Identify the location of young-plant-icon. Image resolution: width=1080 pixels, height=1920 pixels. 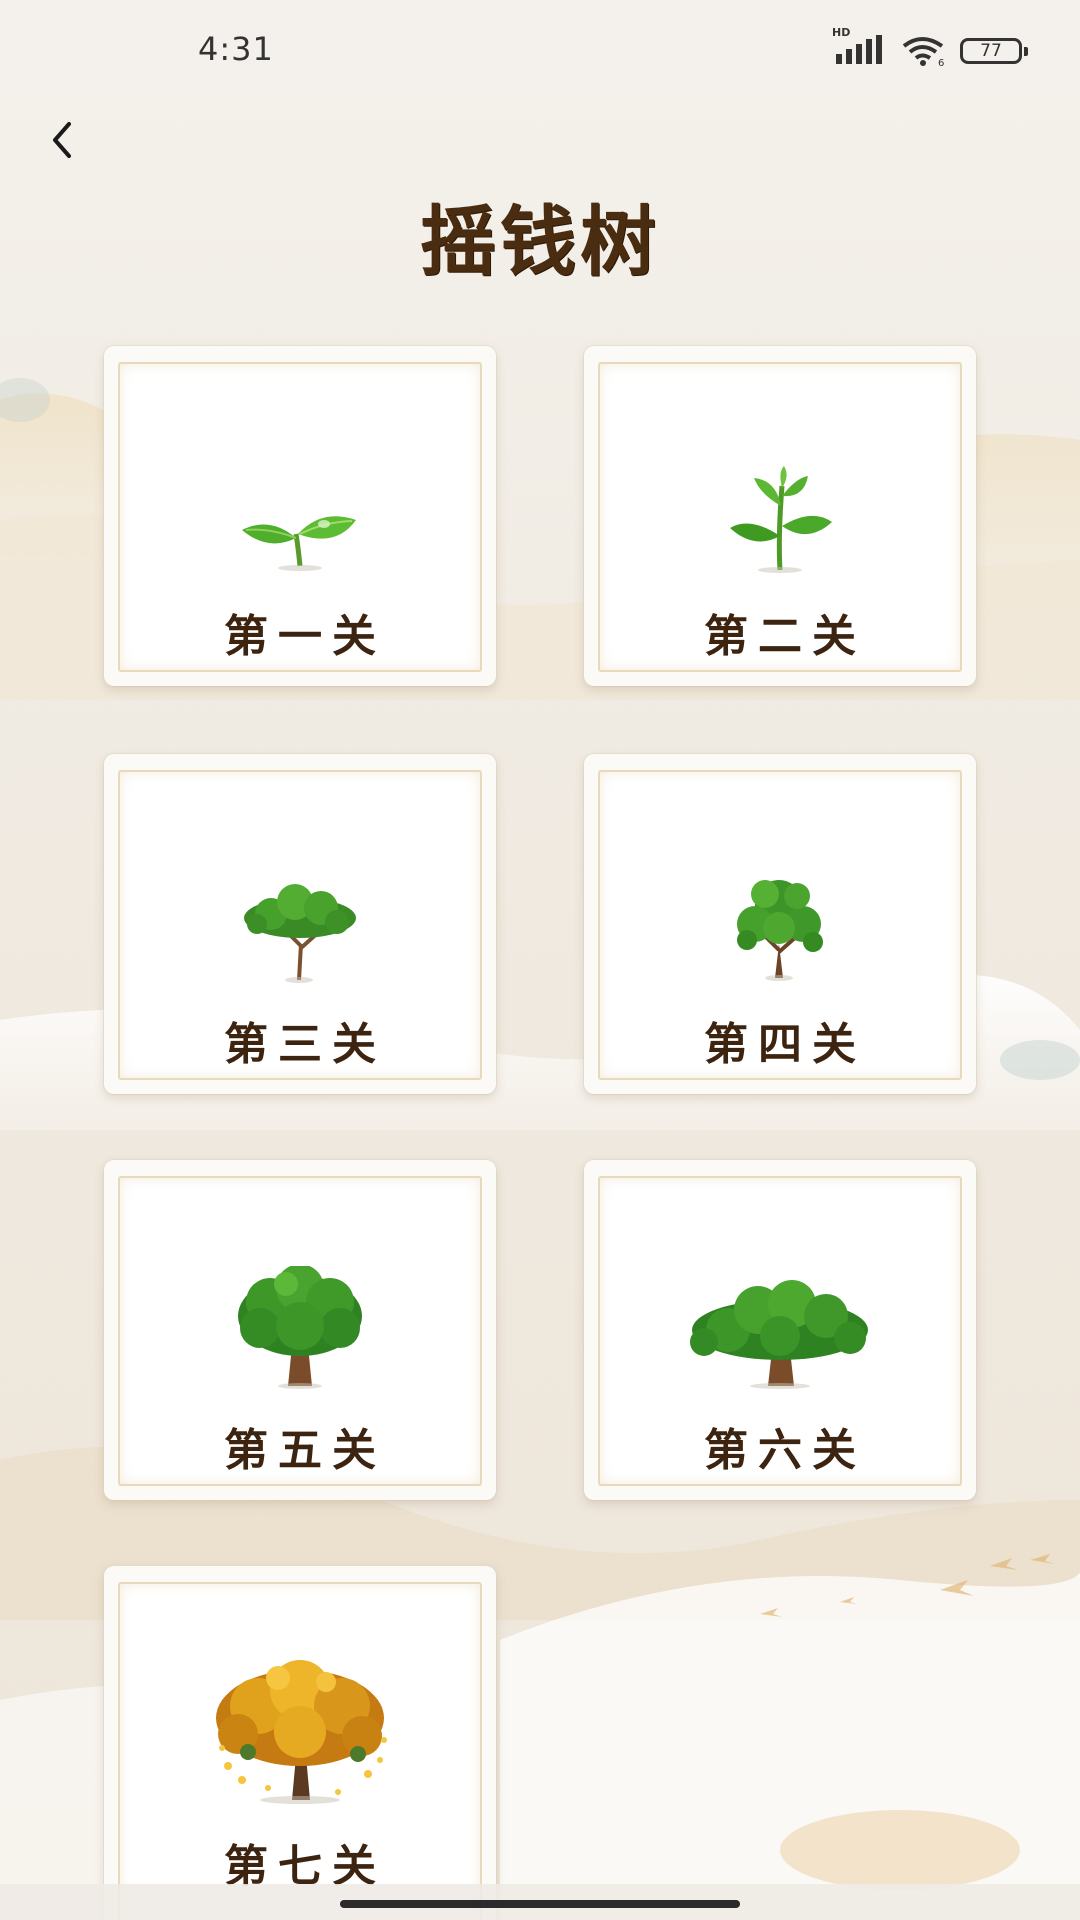
(780, 511).